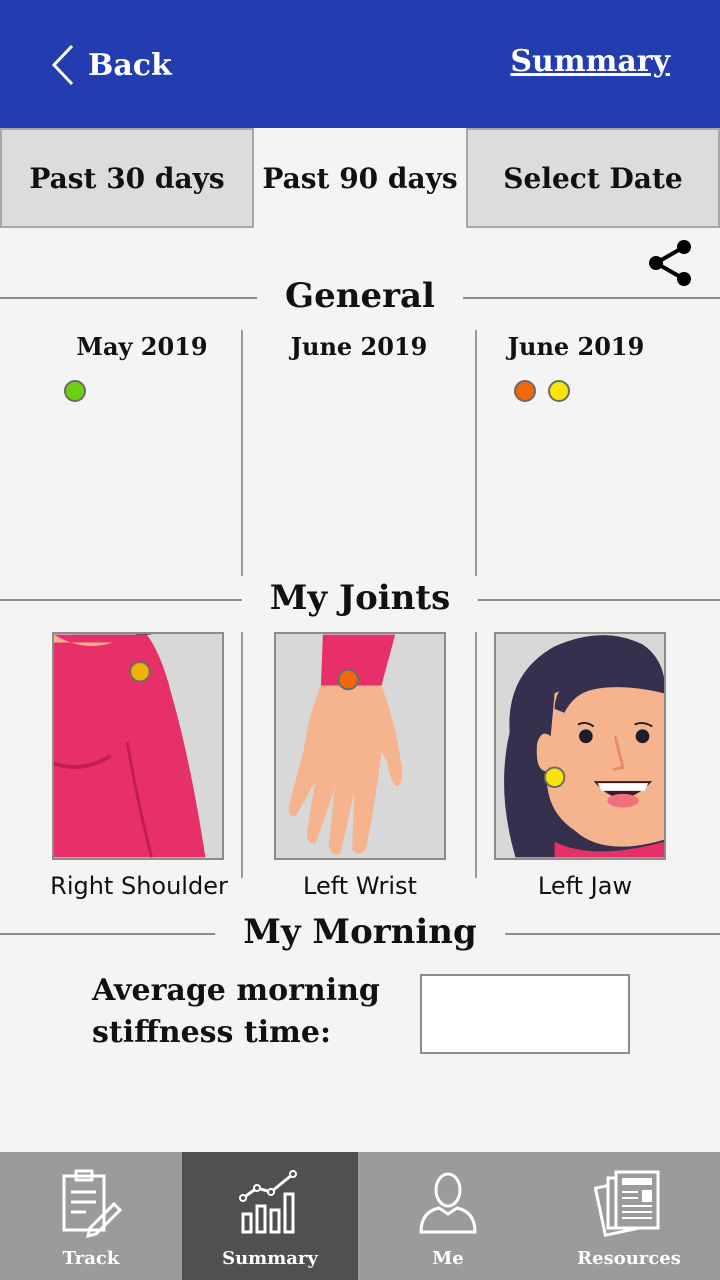  I want to click on nav-track: Track, so click(91, 1216).